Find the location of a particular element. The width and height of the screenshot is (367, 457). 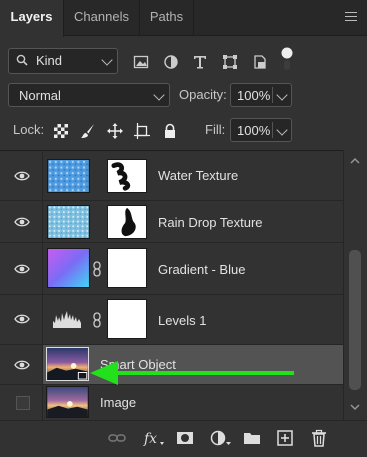

lock-label: Lock: is located at coordinates (29, 129).